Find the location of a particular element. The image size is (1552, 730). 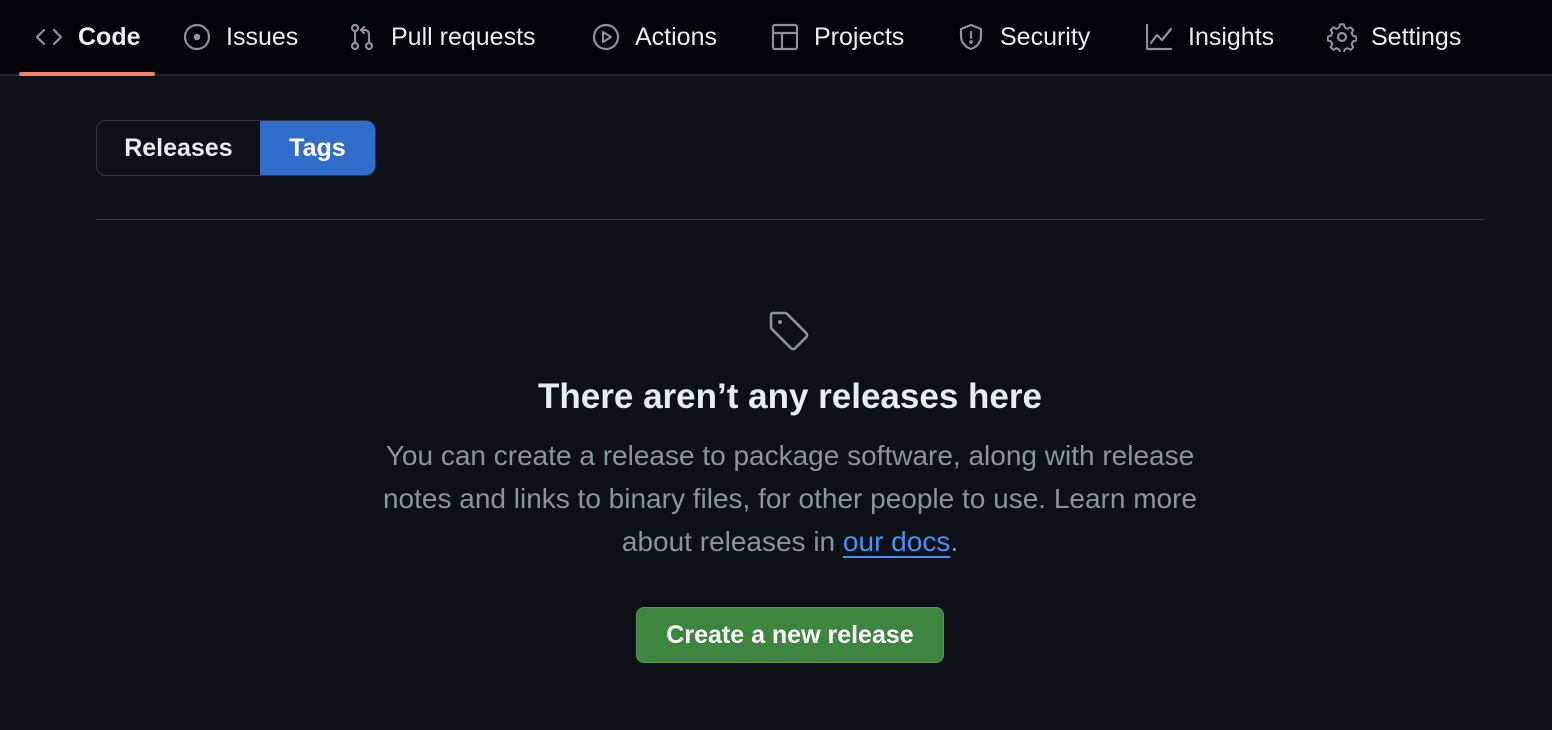

docs-link: our docs is located at coordinates (896, 541).